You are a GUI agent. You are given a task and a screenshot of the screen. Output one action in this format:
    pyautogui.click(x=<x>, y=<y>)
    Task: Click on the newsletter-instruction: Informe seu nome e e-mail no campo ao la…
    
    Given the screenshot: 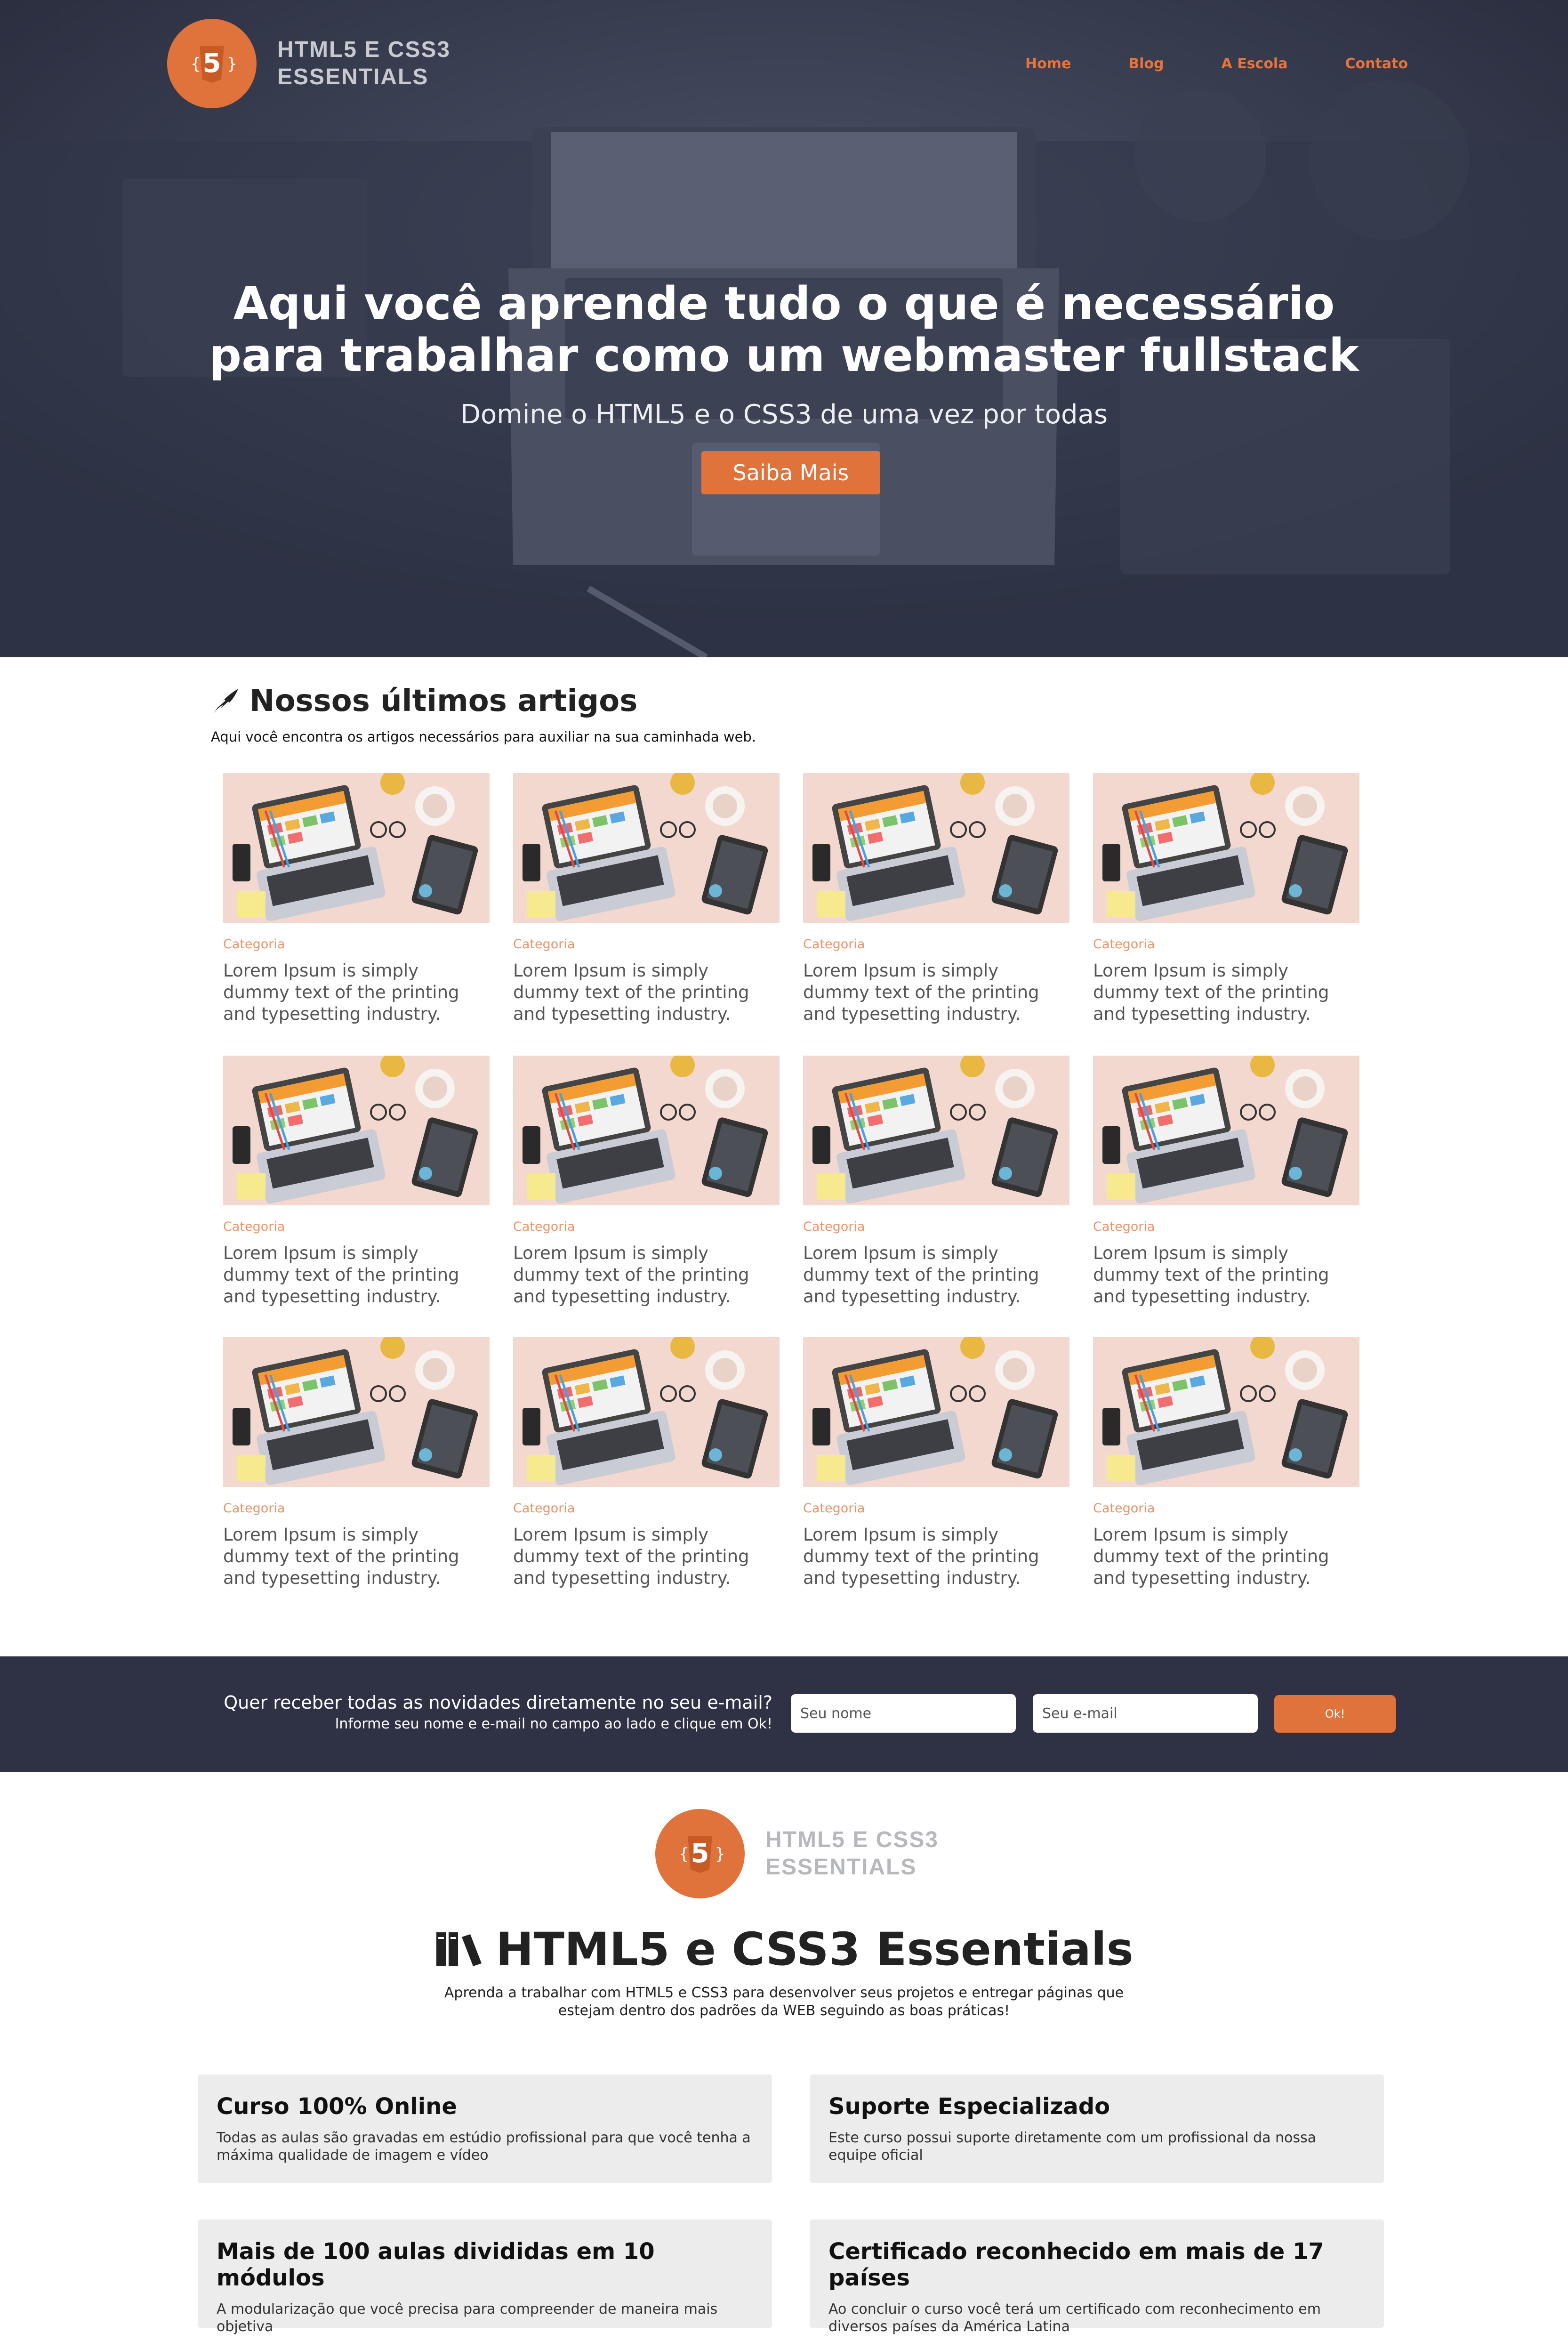 What is the action you would take?
    pyautogui.click(x=553, y=1724)
    